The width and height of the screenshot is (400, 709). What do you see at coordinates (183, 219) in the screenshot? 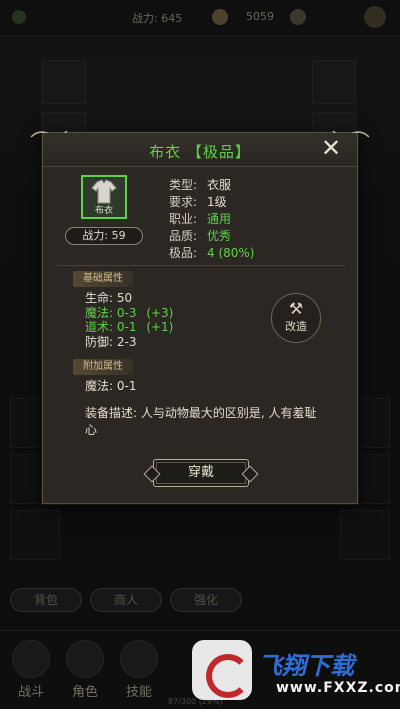
I see `info-key: 职业:` at bounding box center [183, 219].